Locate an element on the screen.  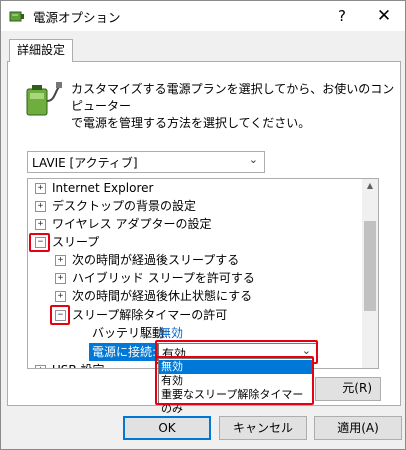
tree-label: USB 設定 is located at coordinates (78, 364).